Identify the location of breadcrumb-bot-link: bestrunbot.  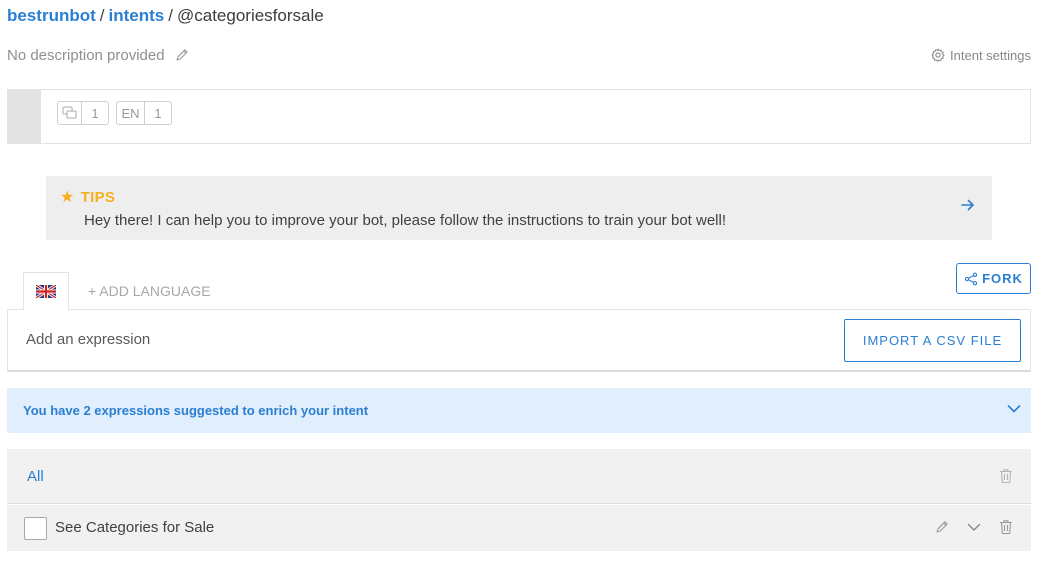
(51, 15).